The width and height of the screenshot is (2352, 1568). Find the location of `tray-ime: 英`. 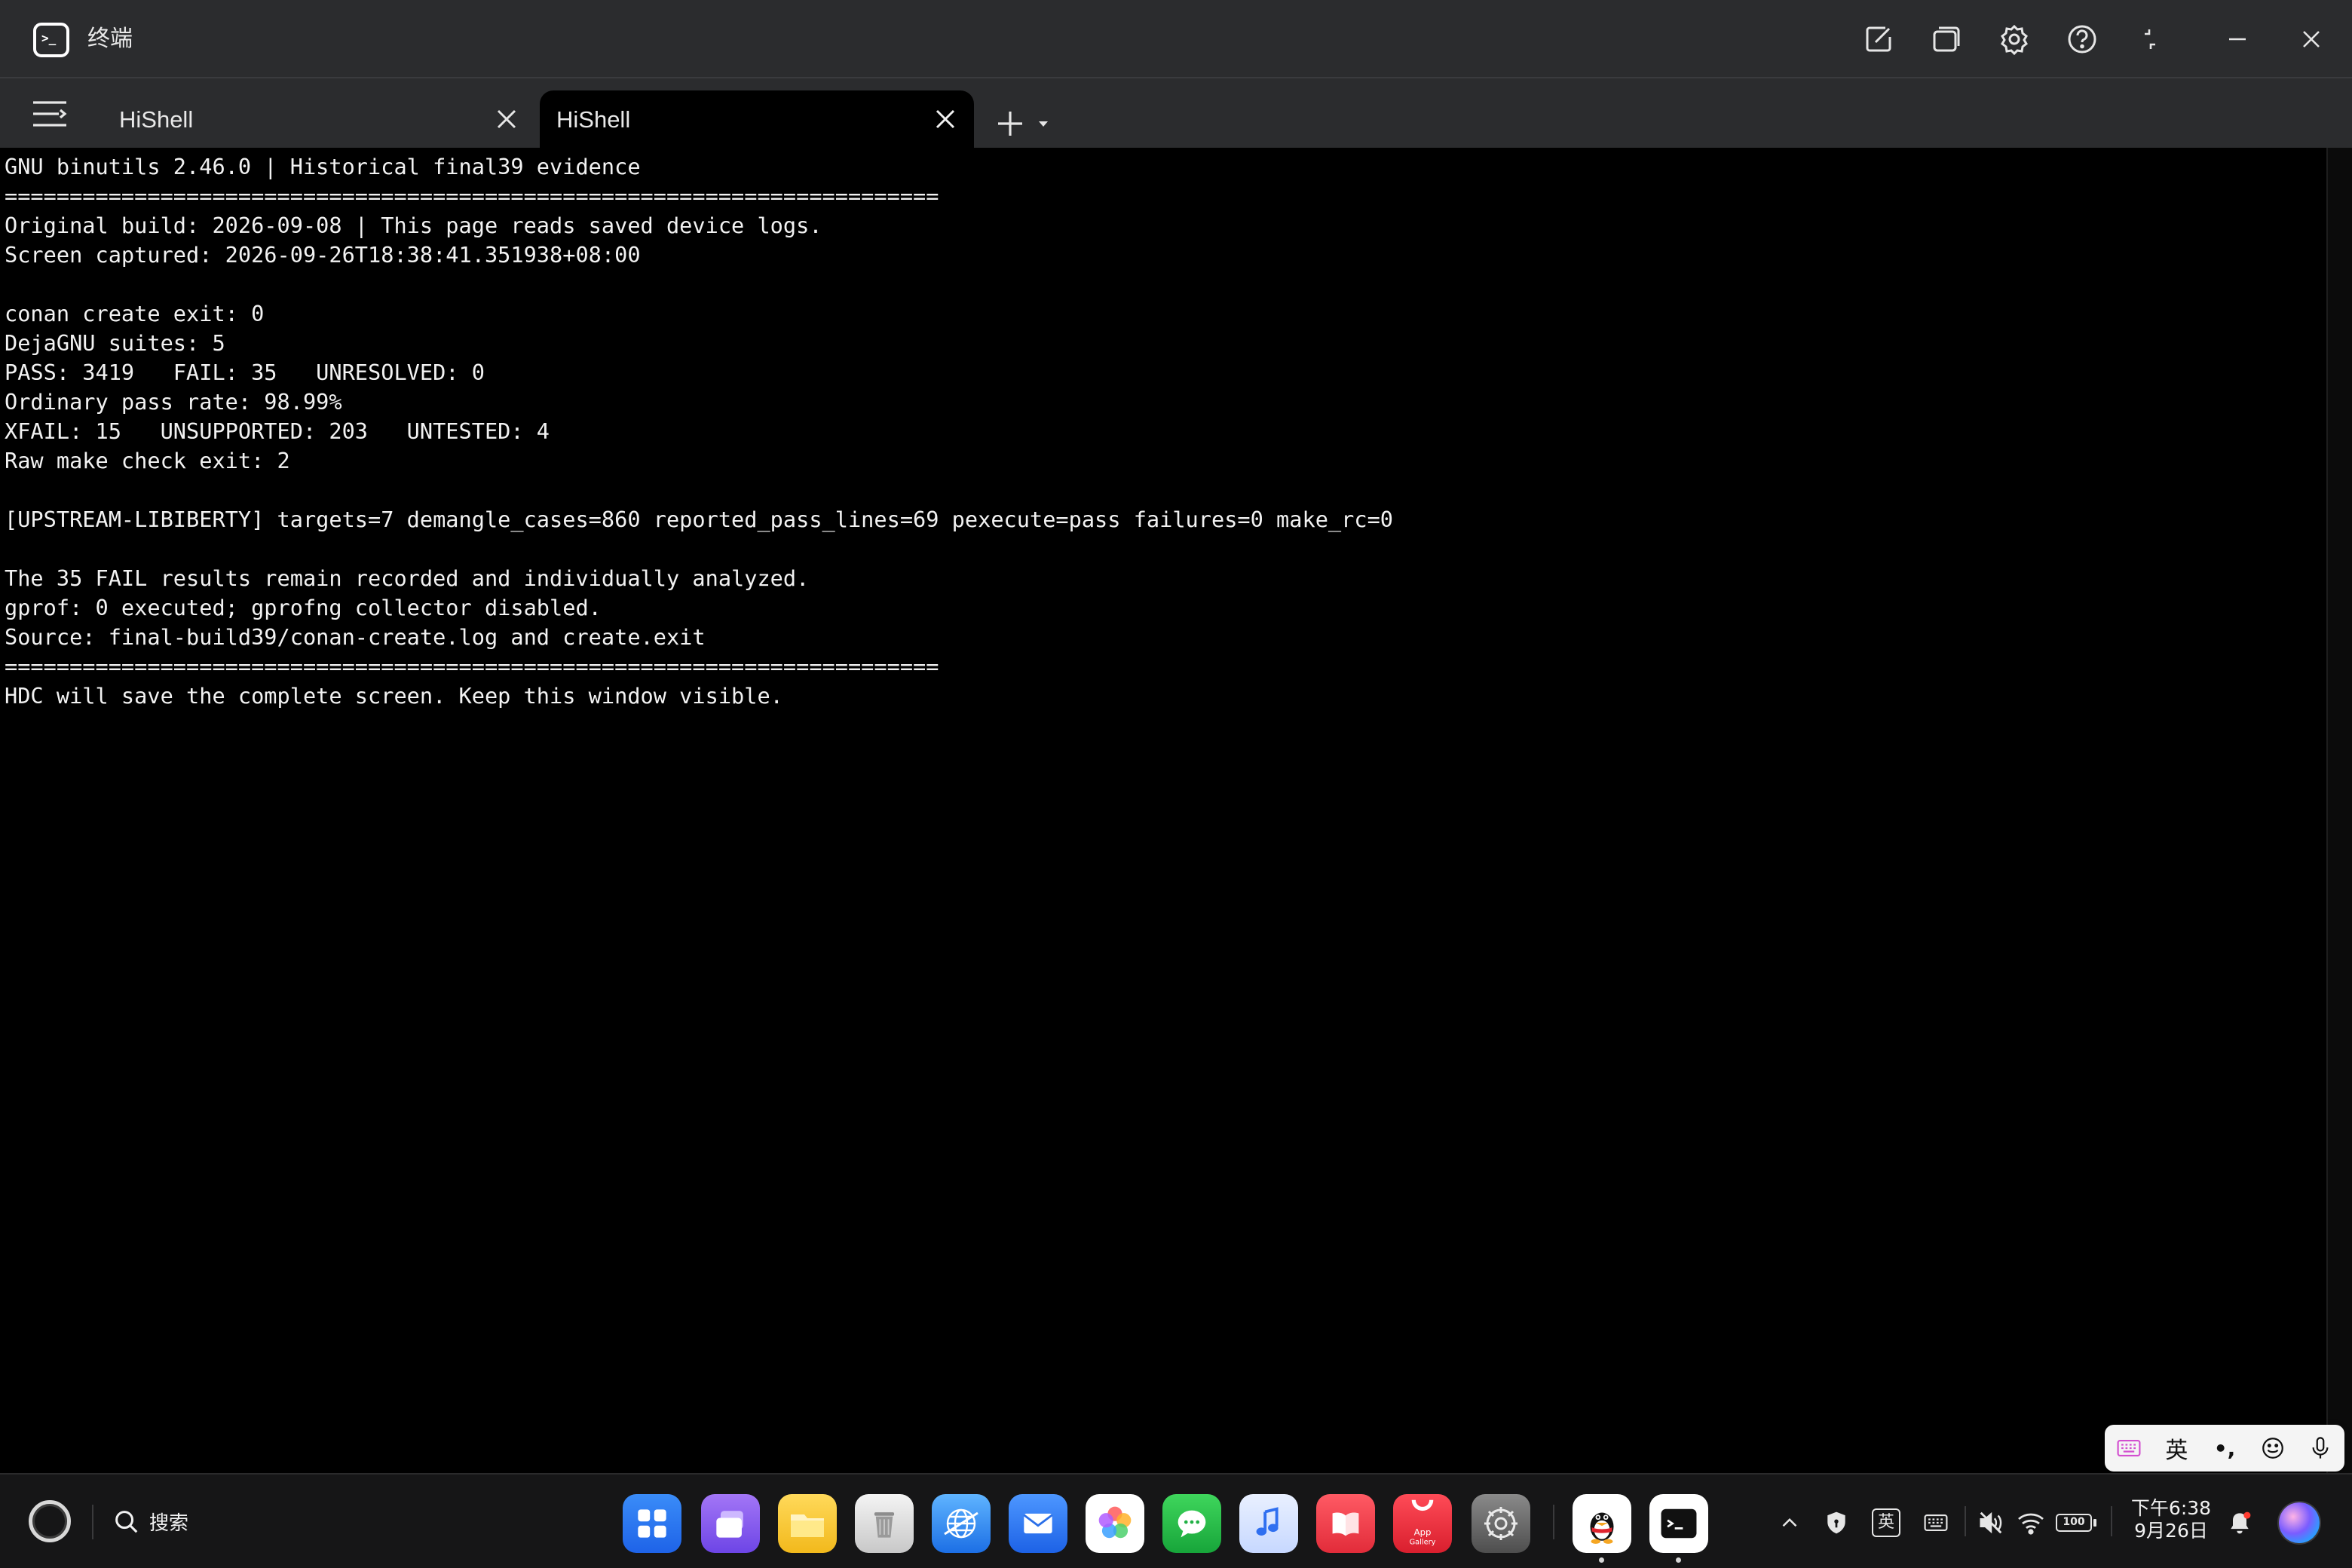

tray-ime: 英 is located at coordinates (1886, 1523).